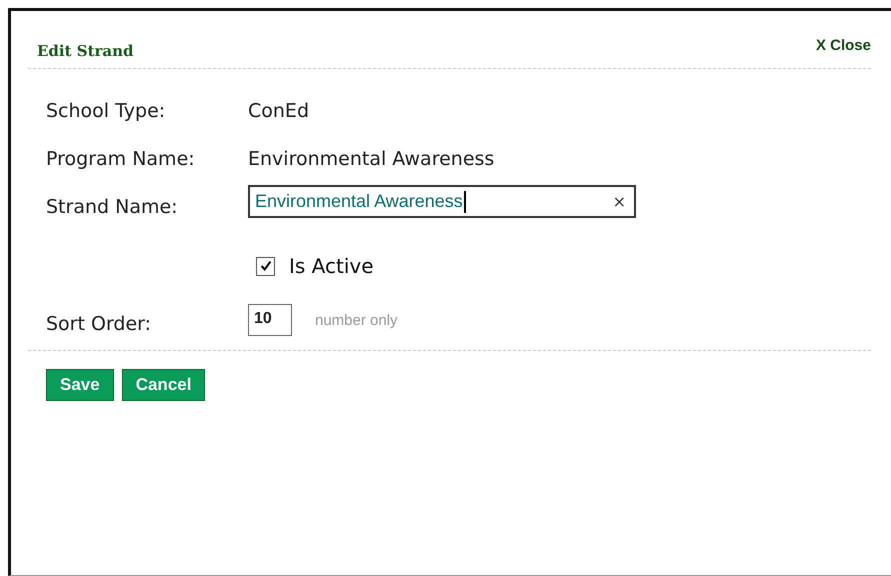  I want to click on action-button: Save, so click(80, 385).